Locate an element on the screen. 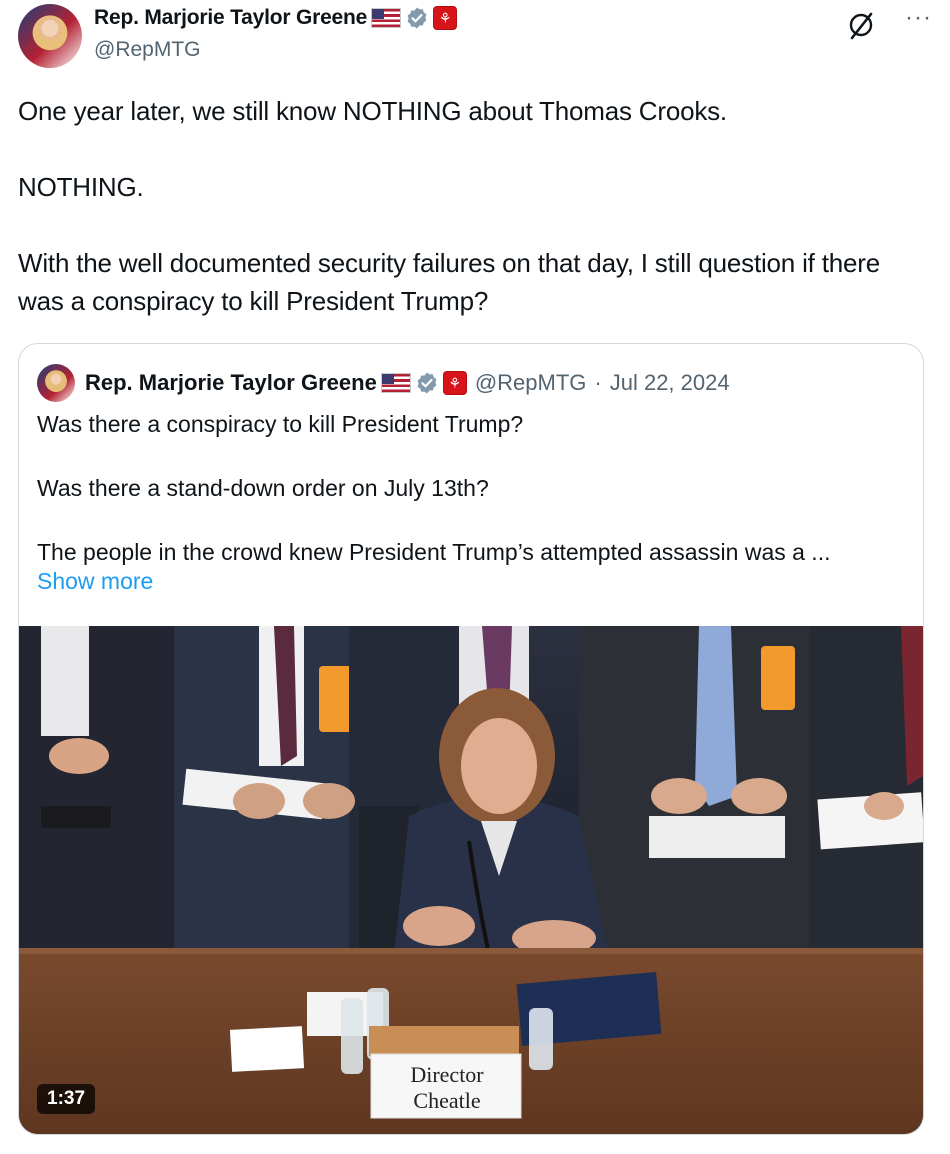  author-avatar is located at coordinates (50, 36).